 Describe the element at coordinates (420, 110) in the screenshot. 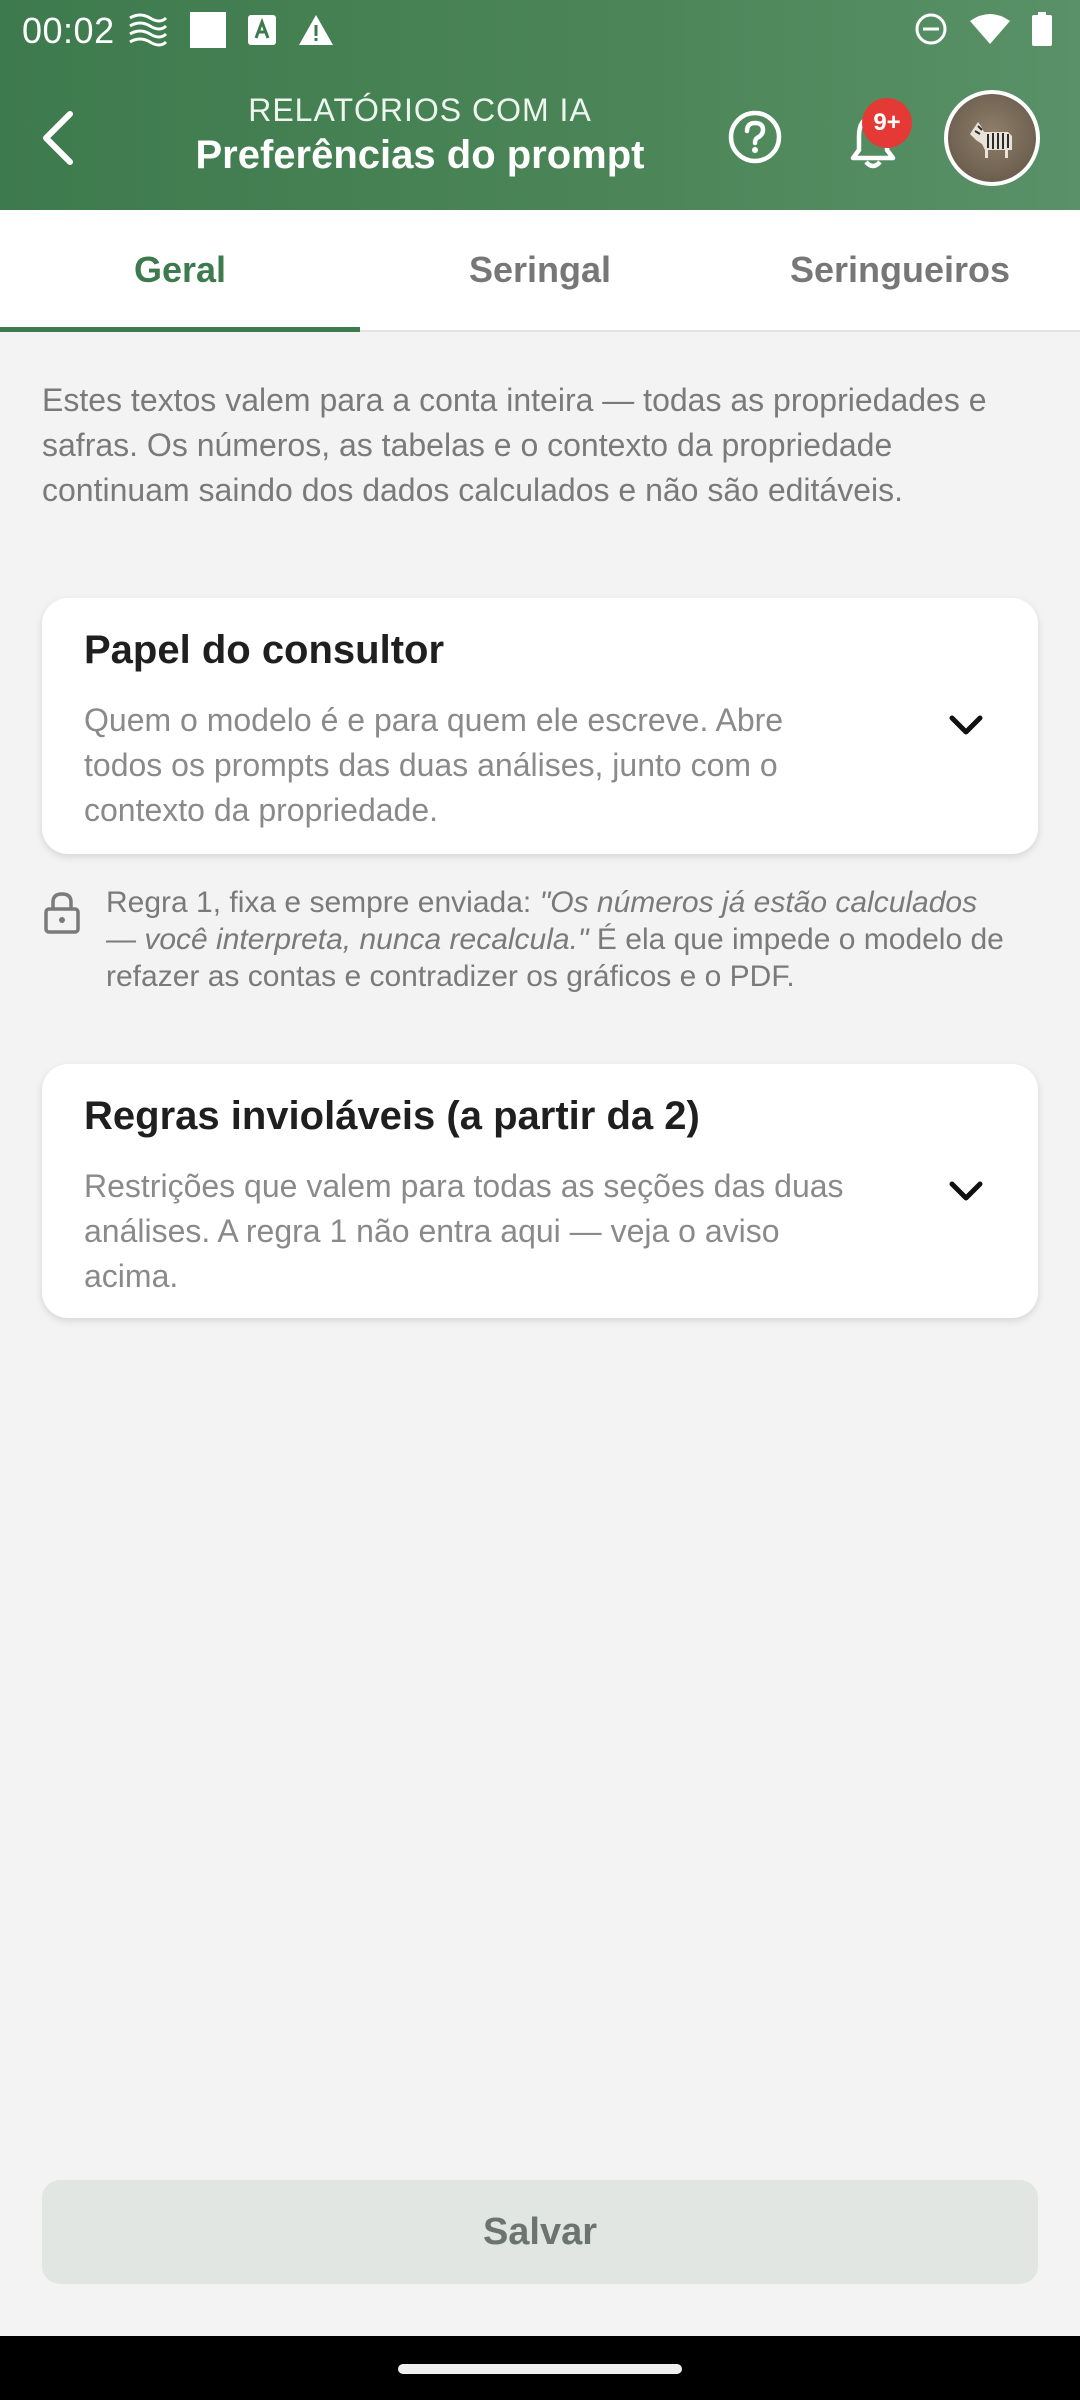

I see `page-subtitle: RELATÓRIOS COM IA` at that location.